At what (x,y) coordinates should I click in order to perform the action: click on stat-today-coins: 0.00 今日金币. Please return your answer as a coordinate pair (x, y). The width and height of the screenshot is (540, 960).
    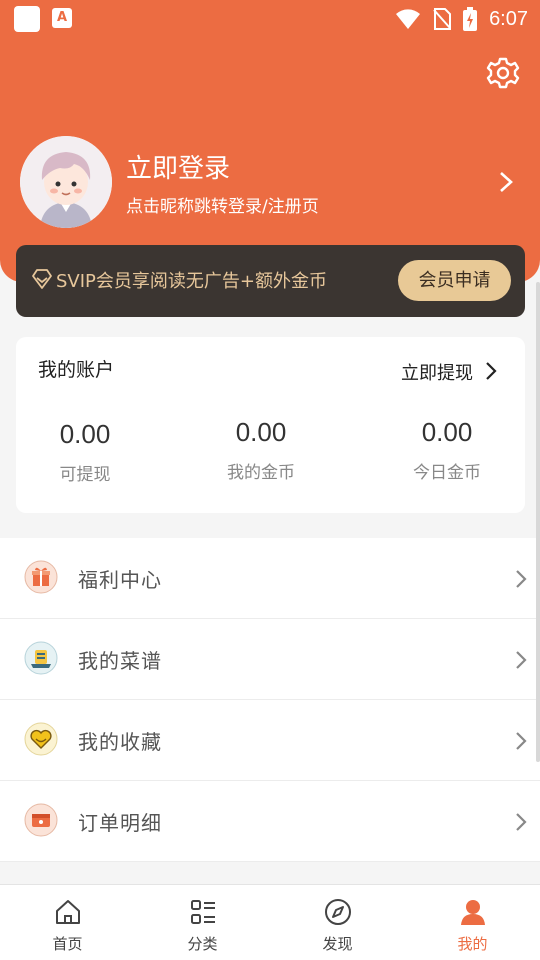
    Looking at the image, I should click on (447, 450).